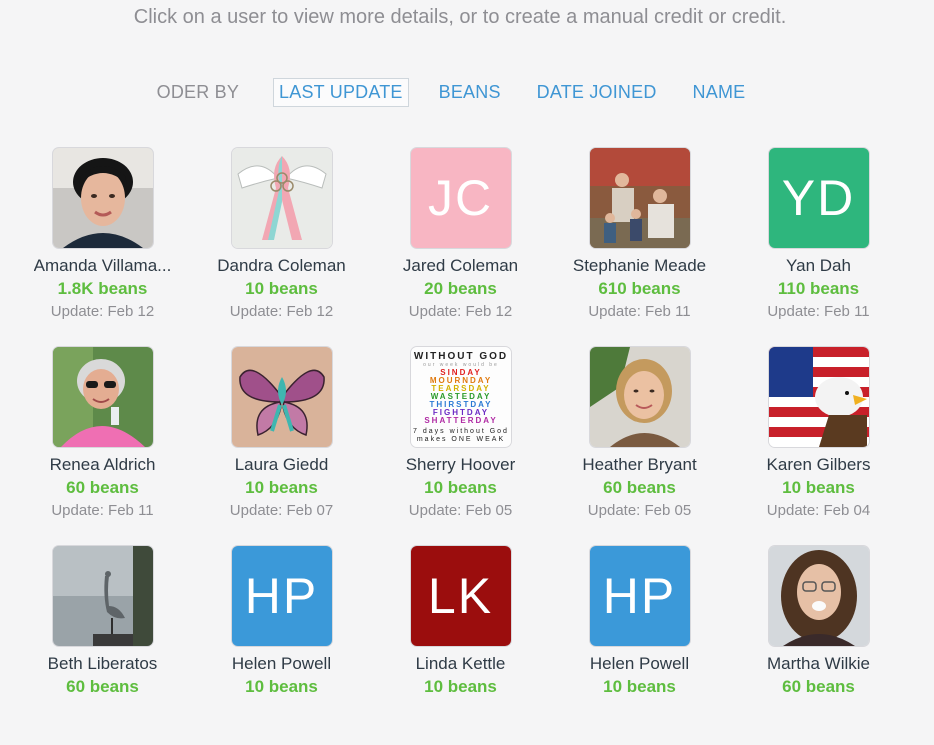  I want to click on user-beans: 1.8K beans, so click(102, 288).